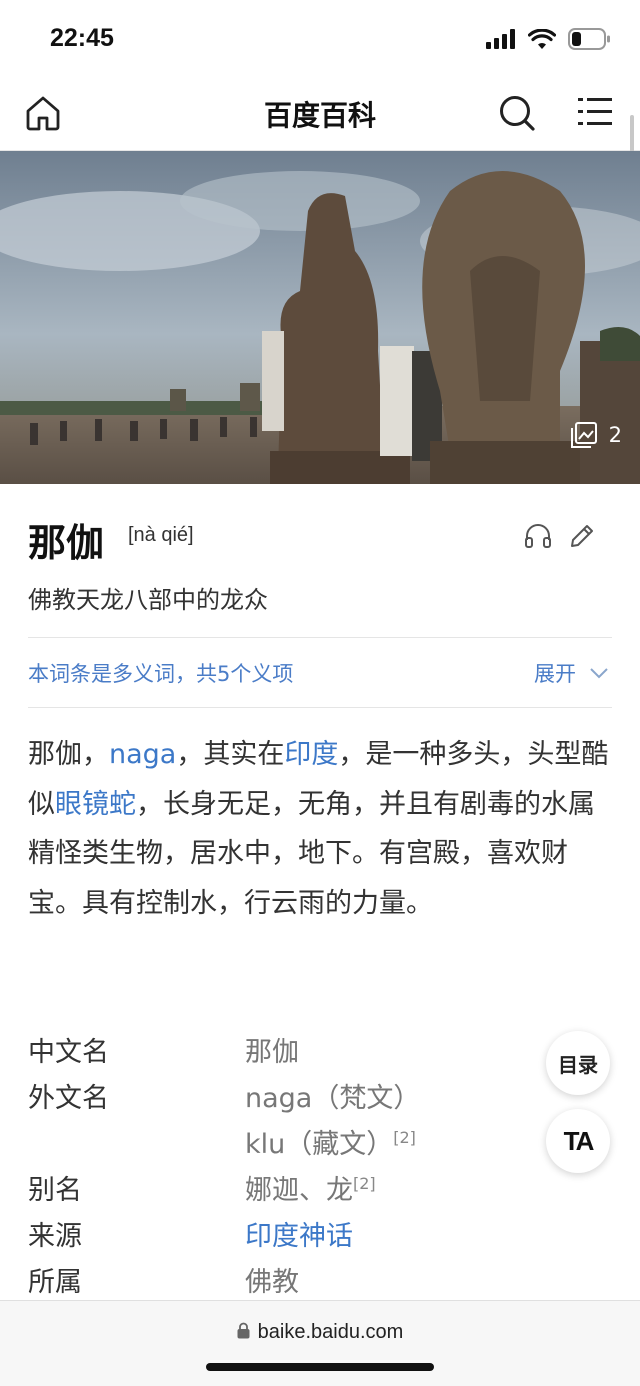 The width and height of the screenshot is (640, 1386). Describe the element at coordinates (319, 1144) in the screenshot. I see `infobox-value: klu（藏文）` at that location.